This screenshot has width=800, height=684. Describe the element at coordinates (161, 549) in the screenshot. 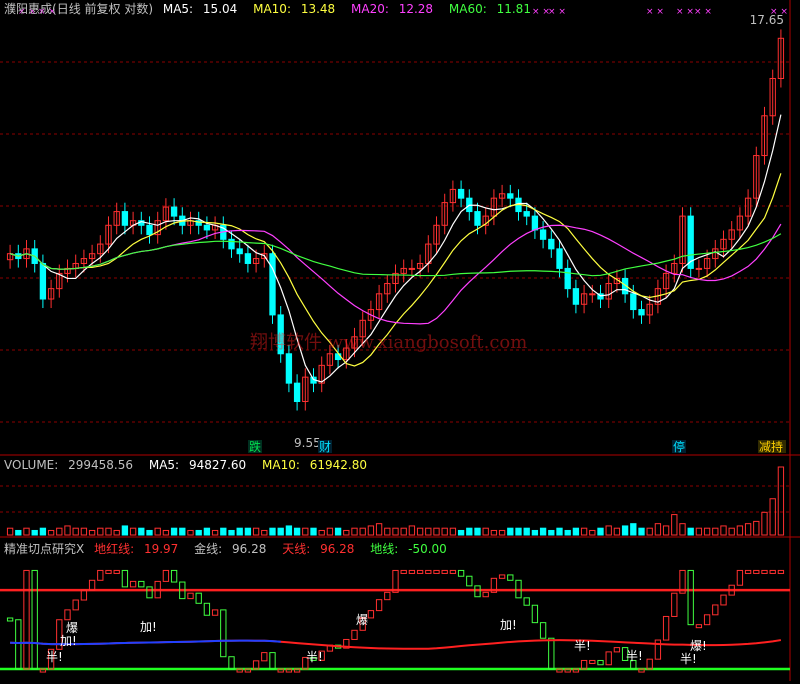

I see `red-line-value: 19.97` at that location.